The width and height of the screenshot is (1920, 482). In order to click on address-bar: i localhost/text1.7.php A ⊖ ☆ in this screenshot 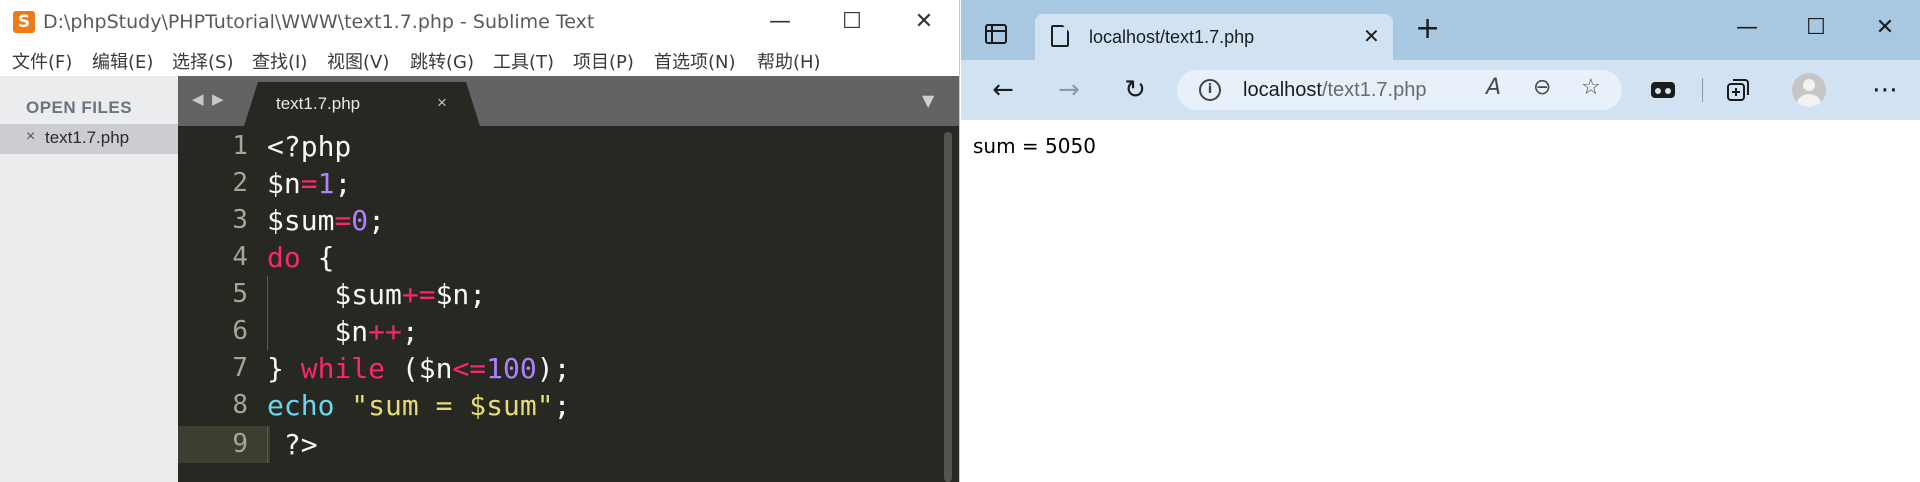, I will do `click(1399, 90)`.